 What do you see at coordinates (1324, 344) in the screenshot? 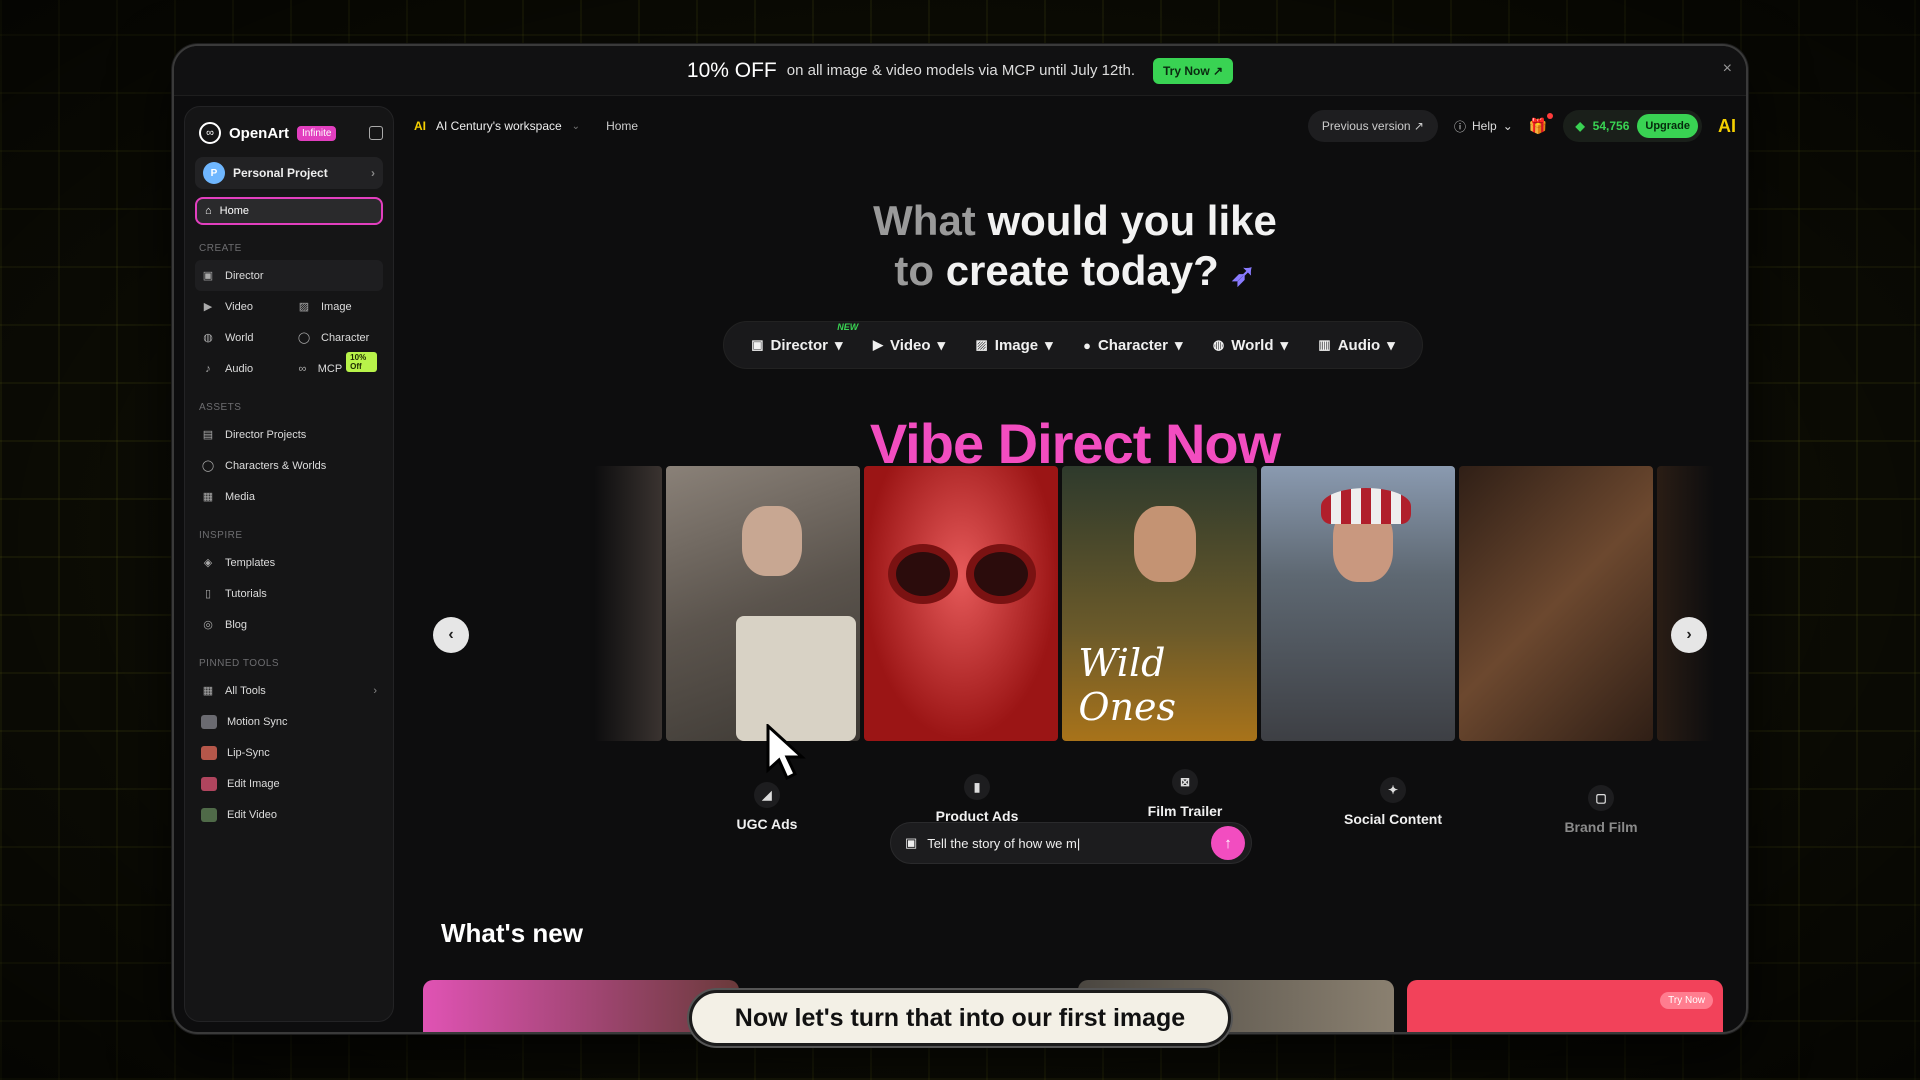
I see `audio-icon: ▥` at bounding box center [1324, 344].